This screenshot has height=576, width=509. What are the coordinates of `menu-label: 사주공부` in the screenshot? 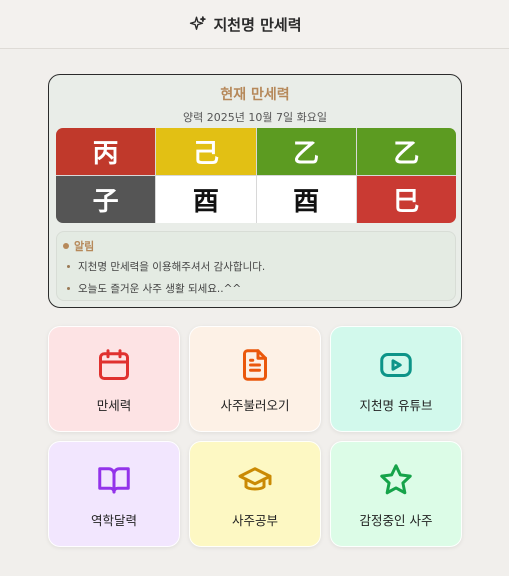 It's located at (254, 520).